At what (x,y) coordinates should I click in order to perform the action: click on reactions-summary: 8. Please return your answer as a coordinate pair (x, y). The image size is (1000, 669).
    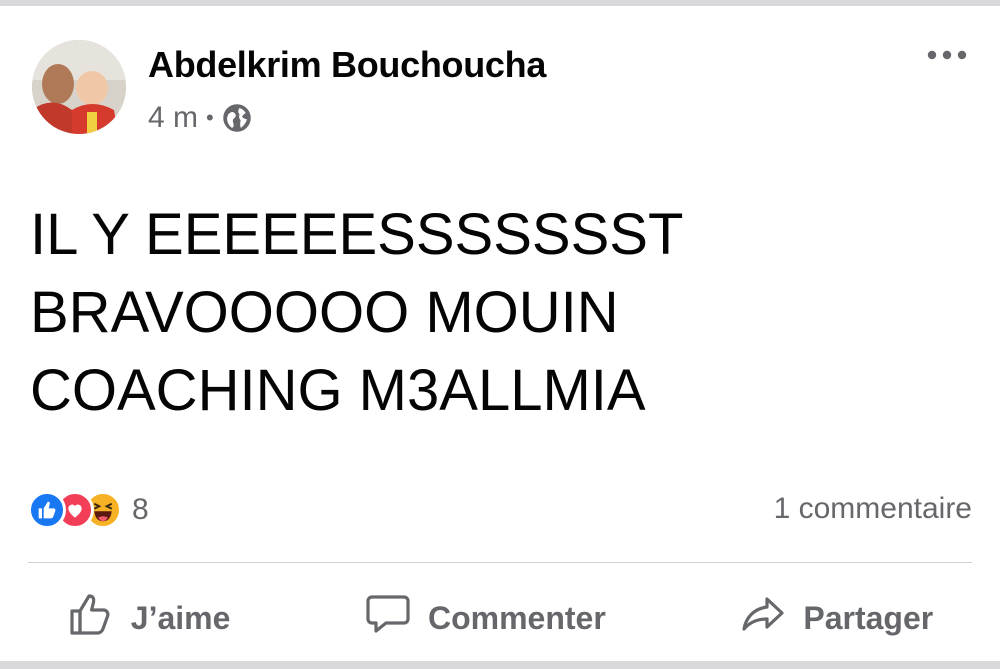
    Looking at the image, I should click on (88, 510).